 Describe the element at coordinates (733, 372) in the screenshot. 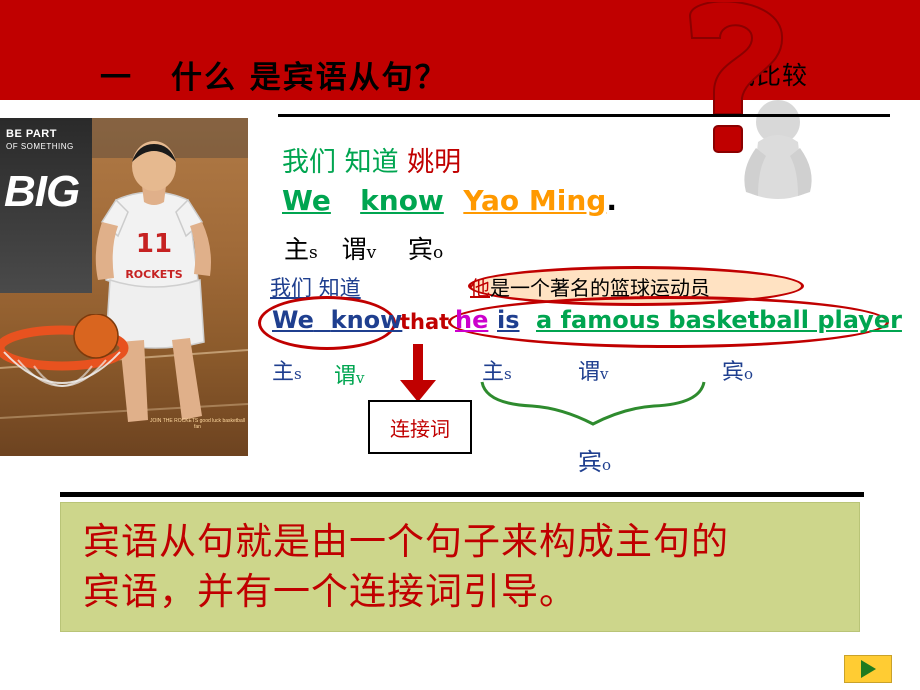

I see `ex2-clause-object-char: 宾` at that location.